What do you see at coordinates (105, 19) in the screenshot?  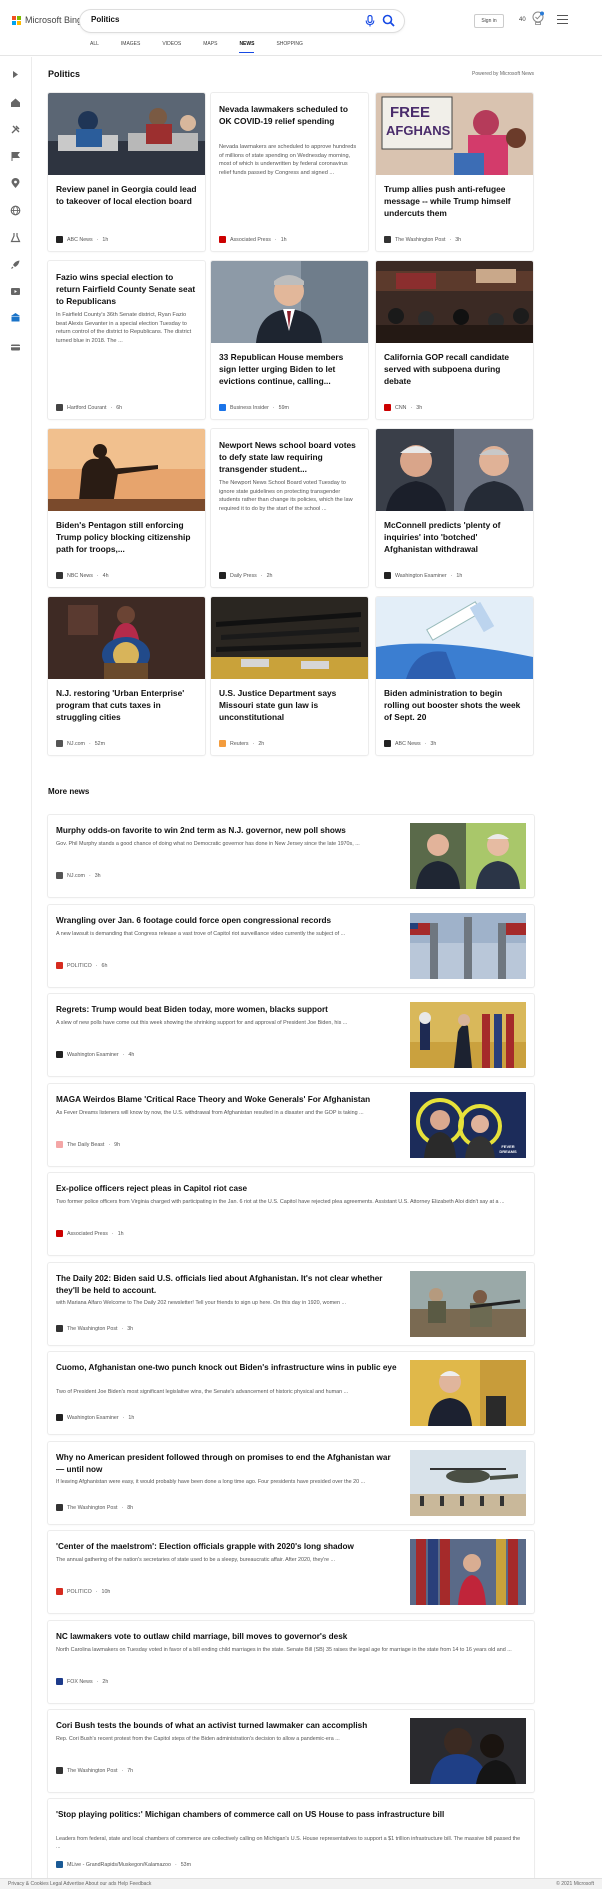 I see `search-input: Politics` at bounding box center [105, 19].